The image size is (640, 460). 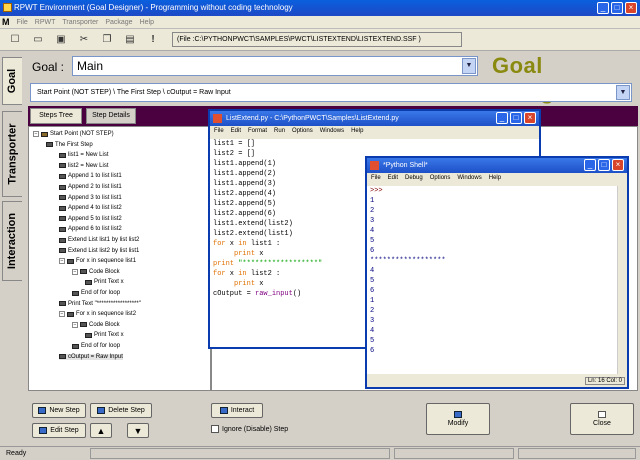 I want to click on shell-close-button: ×, so click(x=618, y=165).